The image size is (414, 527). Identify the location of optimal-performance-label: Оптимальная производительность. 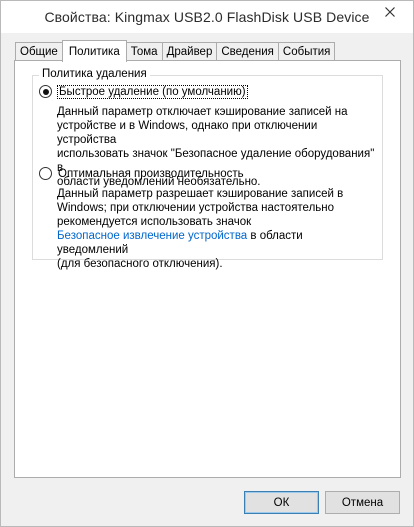
(151, 174).